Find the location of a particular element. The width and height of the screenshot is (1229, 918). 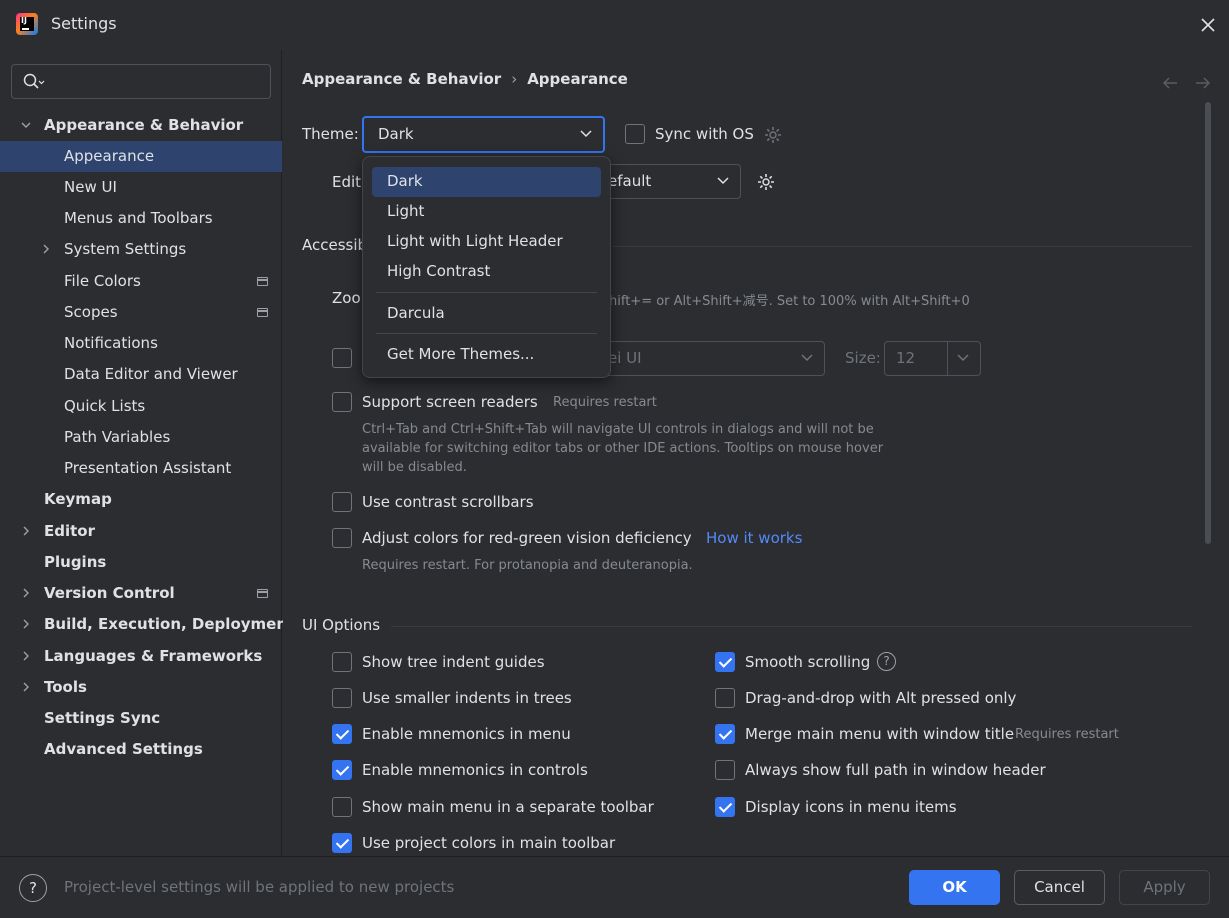

tree-item-file-colors: File Colors is located at coordinates (141, 281).